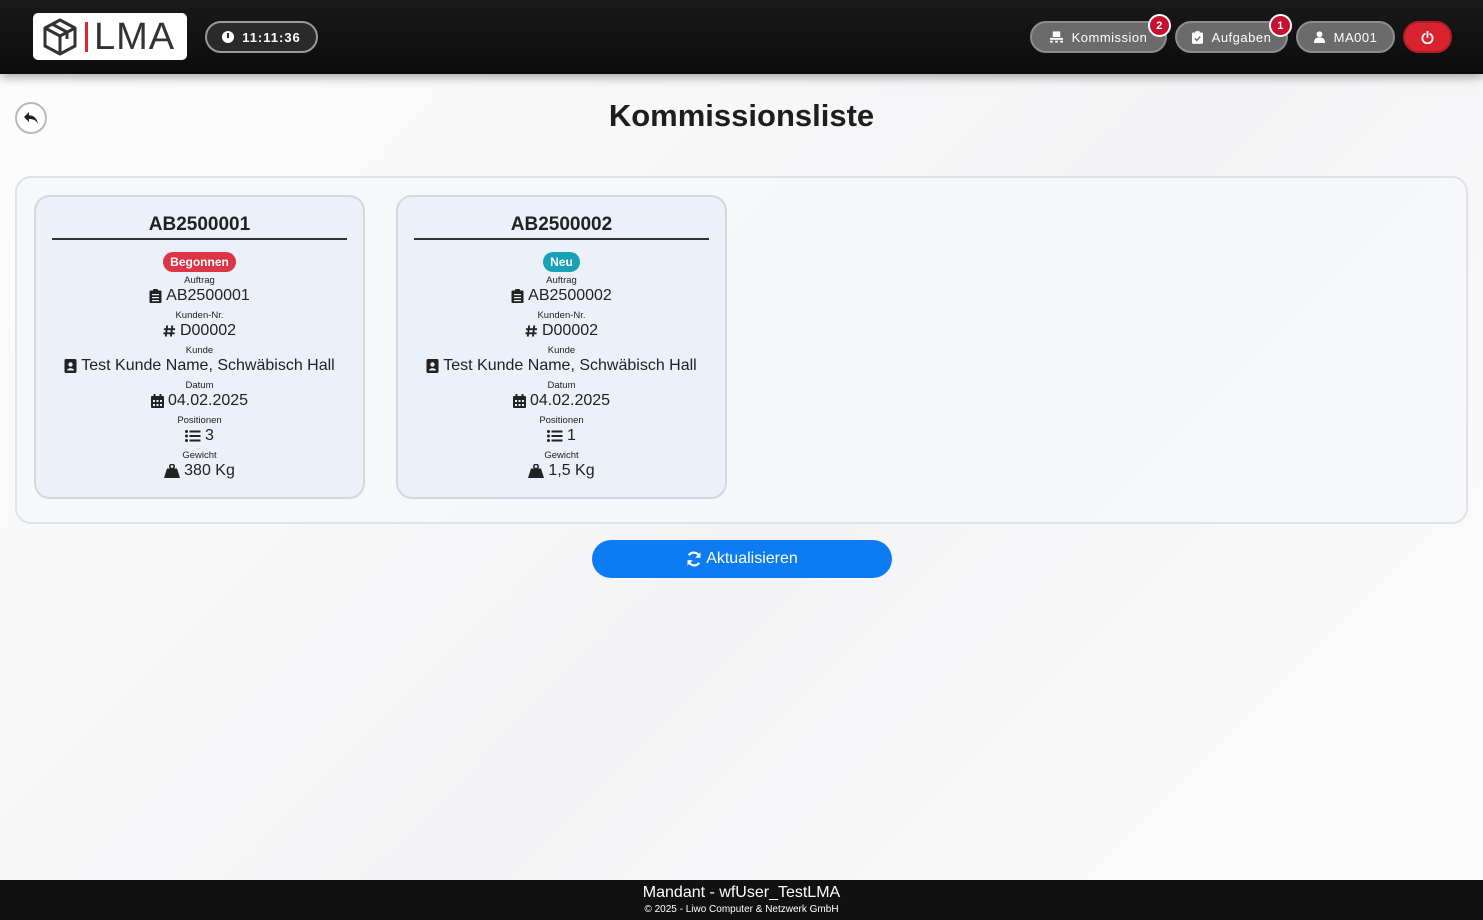 The height and width of the screenshot is (920, 1483). I want to click on logout-button, so click(1427, 37).